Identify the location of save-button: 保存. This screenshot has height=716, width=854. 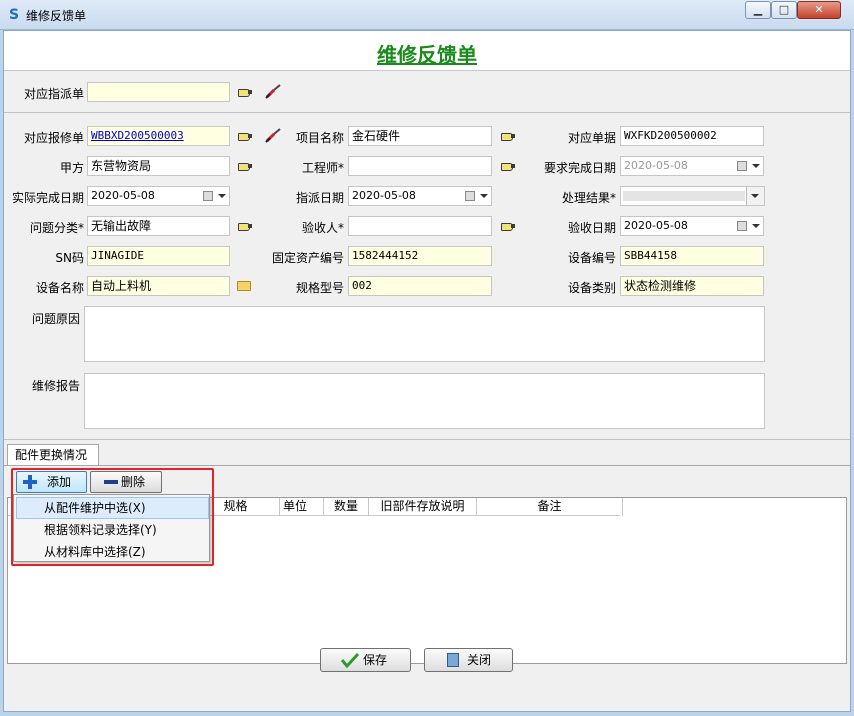
(365, 660).